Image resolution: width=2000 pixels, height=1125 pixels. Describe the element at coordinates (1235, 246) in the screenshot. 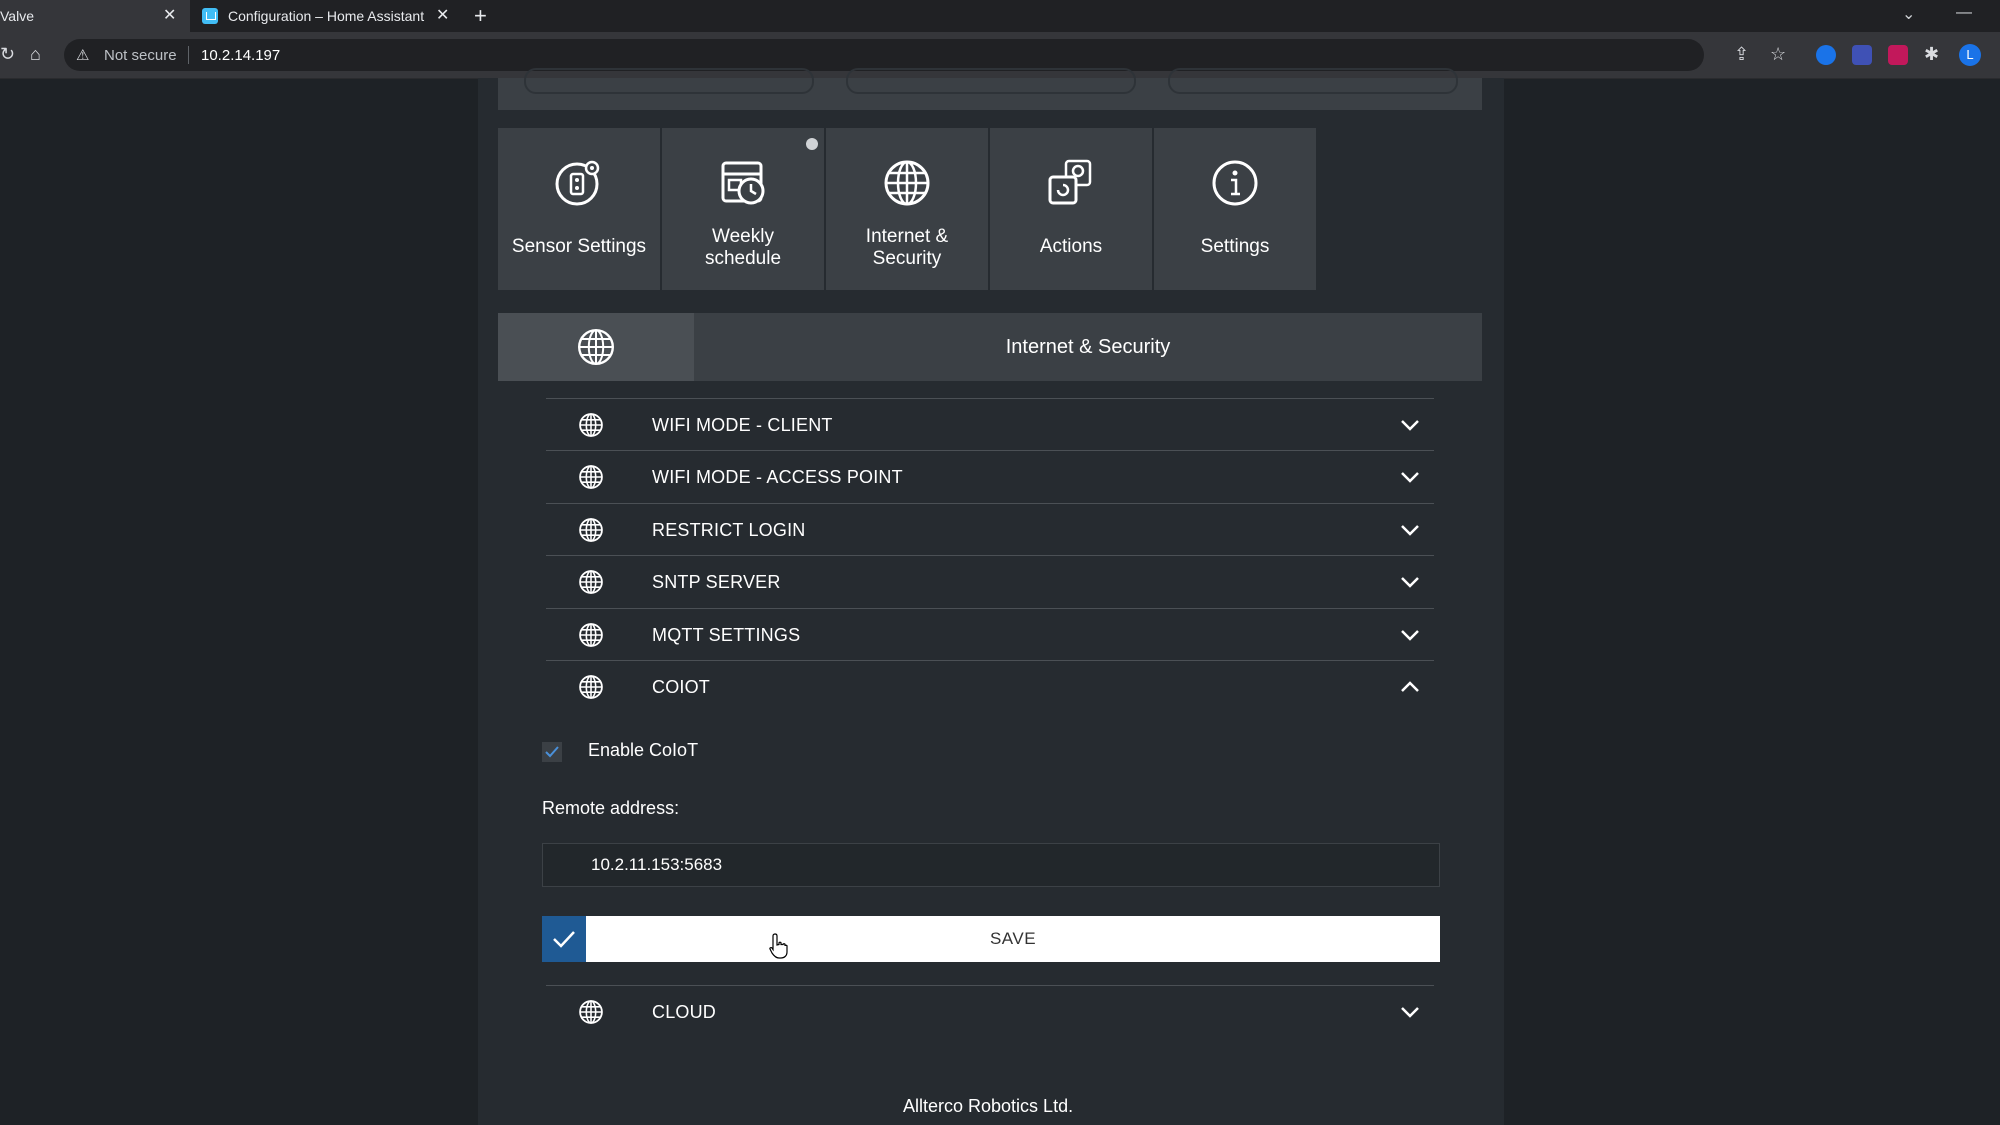

I see `tile-label: Settings` at that location.